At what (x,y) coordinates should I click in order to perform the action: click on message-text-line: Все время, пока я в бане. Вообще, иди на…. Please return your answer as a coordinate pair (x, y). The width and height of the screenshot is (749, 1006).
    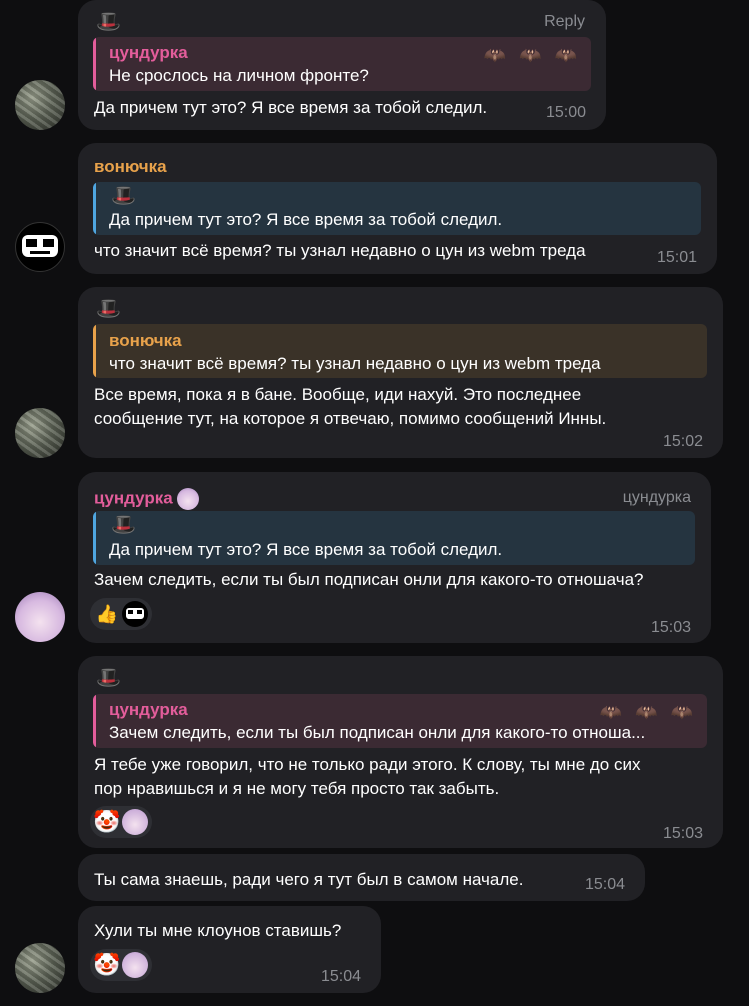
    Looking at the image, I should click on (338, 394).